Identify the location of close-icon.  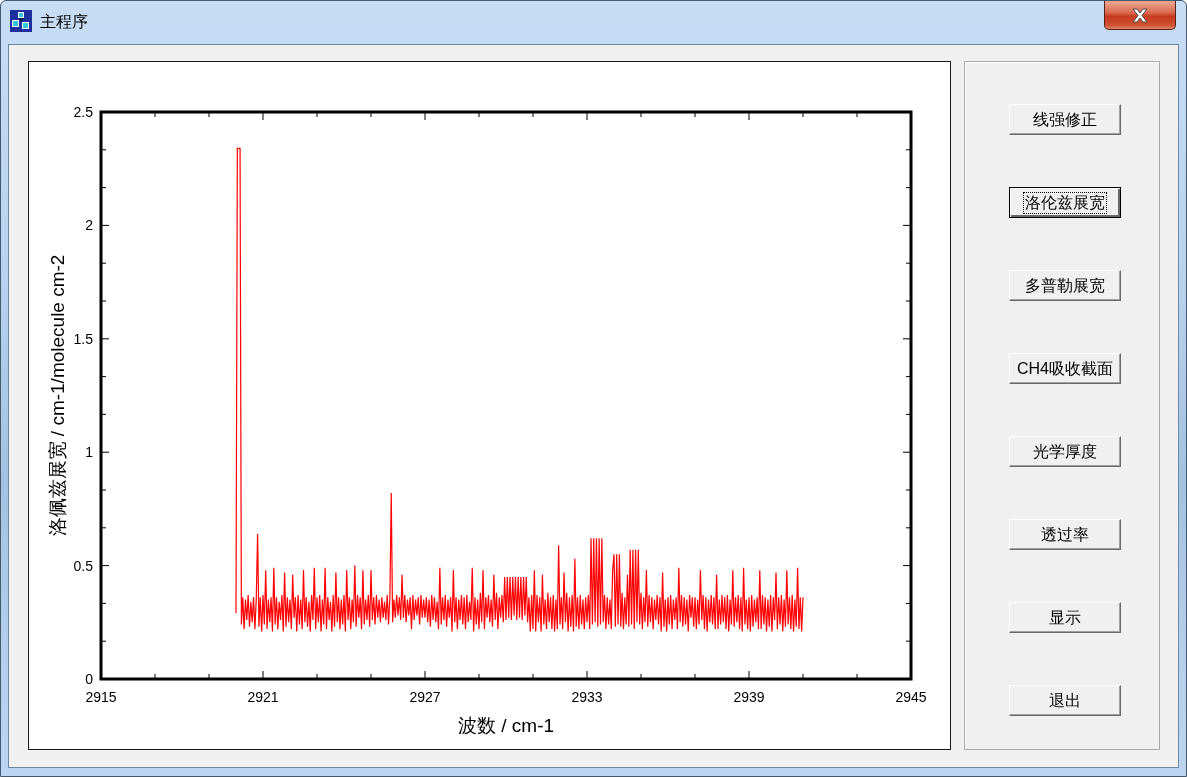
(1140, 15).